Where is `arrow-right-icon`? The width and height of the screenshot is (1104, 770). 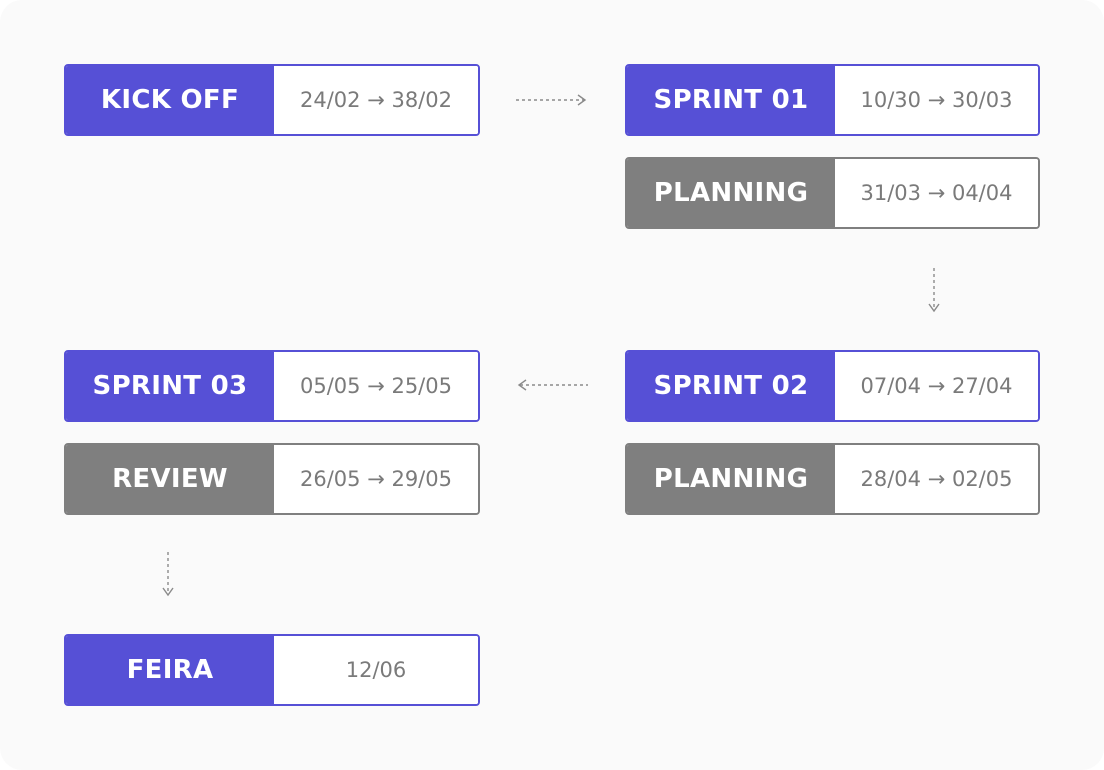
arrow-right-icon is located at coordinates (551, 100).